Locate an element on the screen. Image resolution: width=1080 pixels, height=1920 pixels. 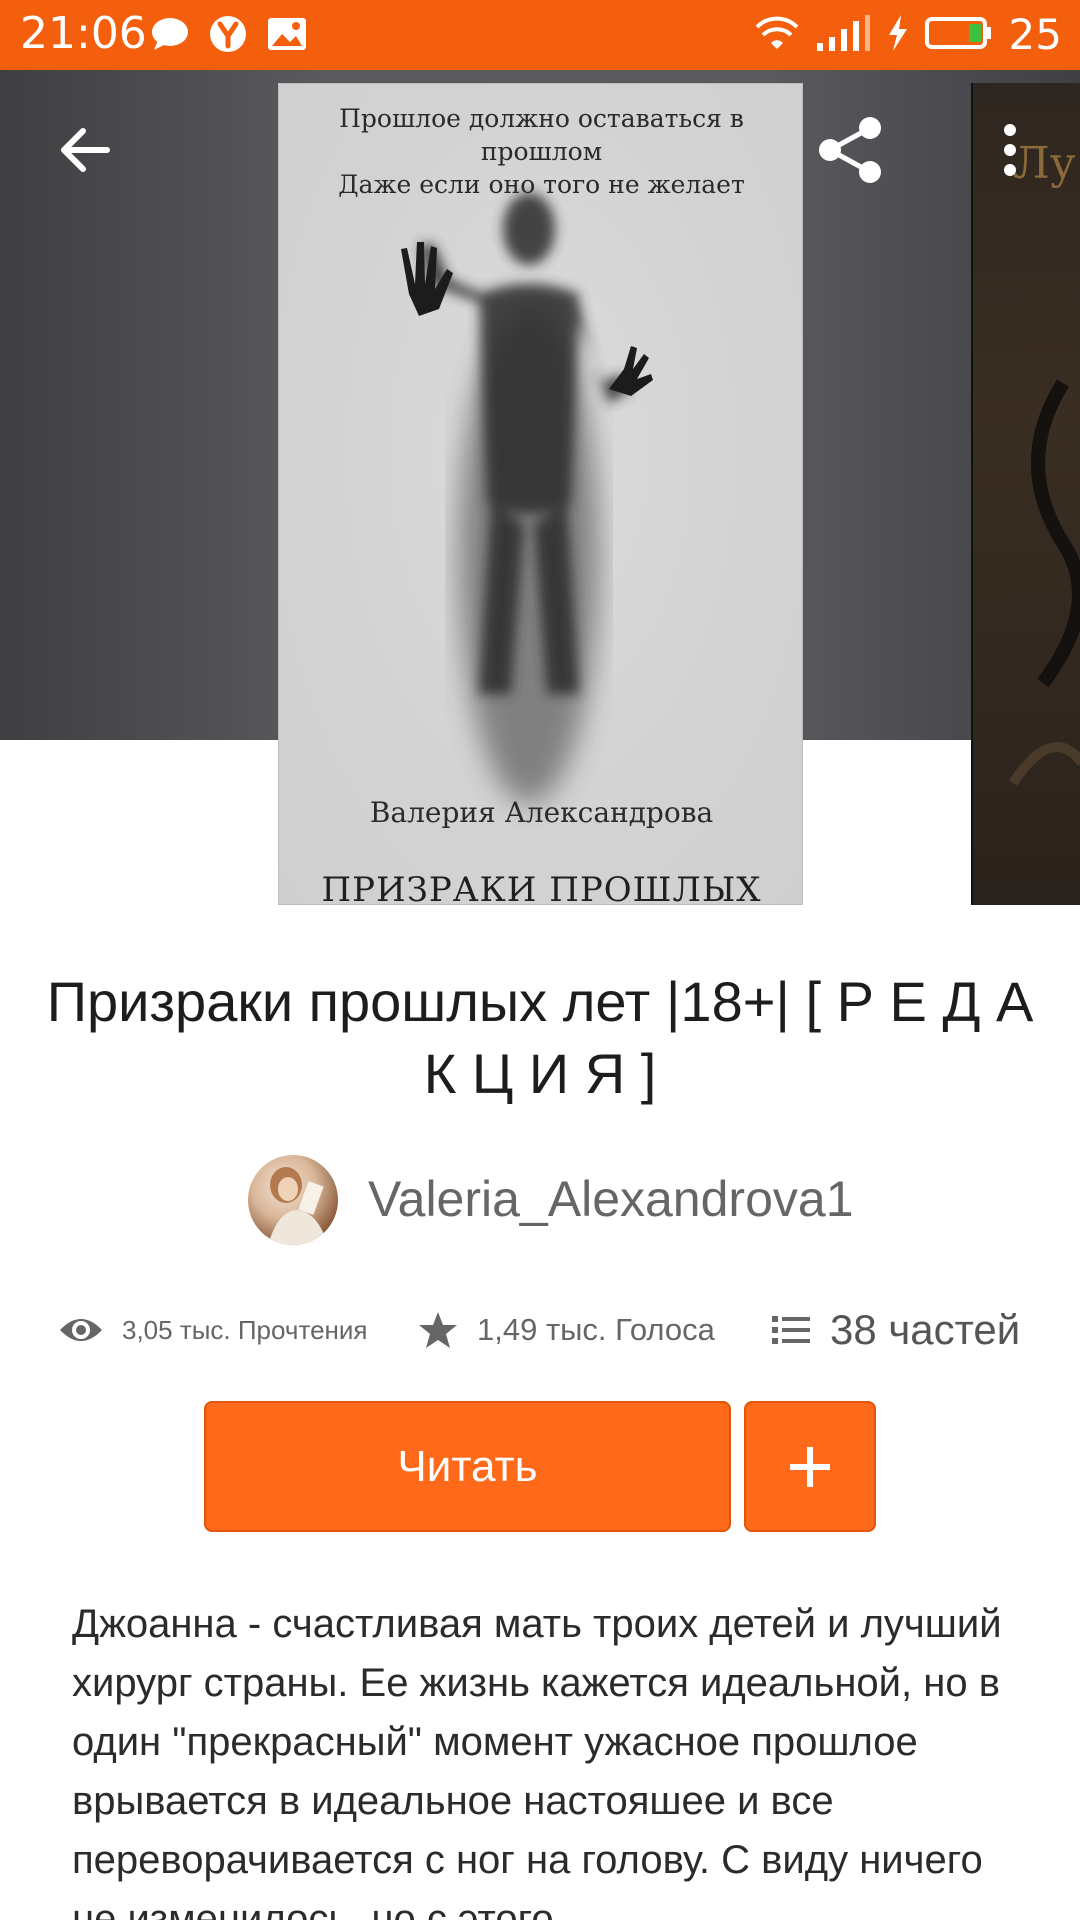
next-book-cover: Лу is located at coordinates (1025, 494).